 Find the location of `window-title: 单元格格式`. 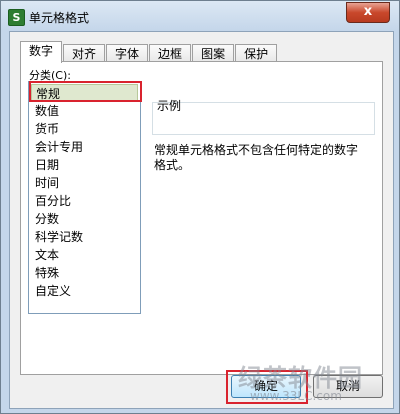

window-title: 单元格格式 is located at coordinates (59, 18).